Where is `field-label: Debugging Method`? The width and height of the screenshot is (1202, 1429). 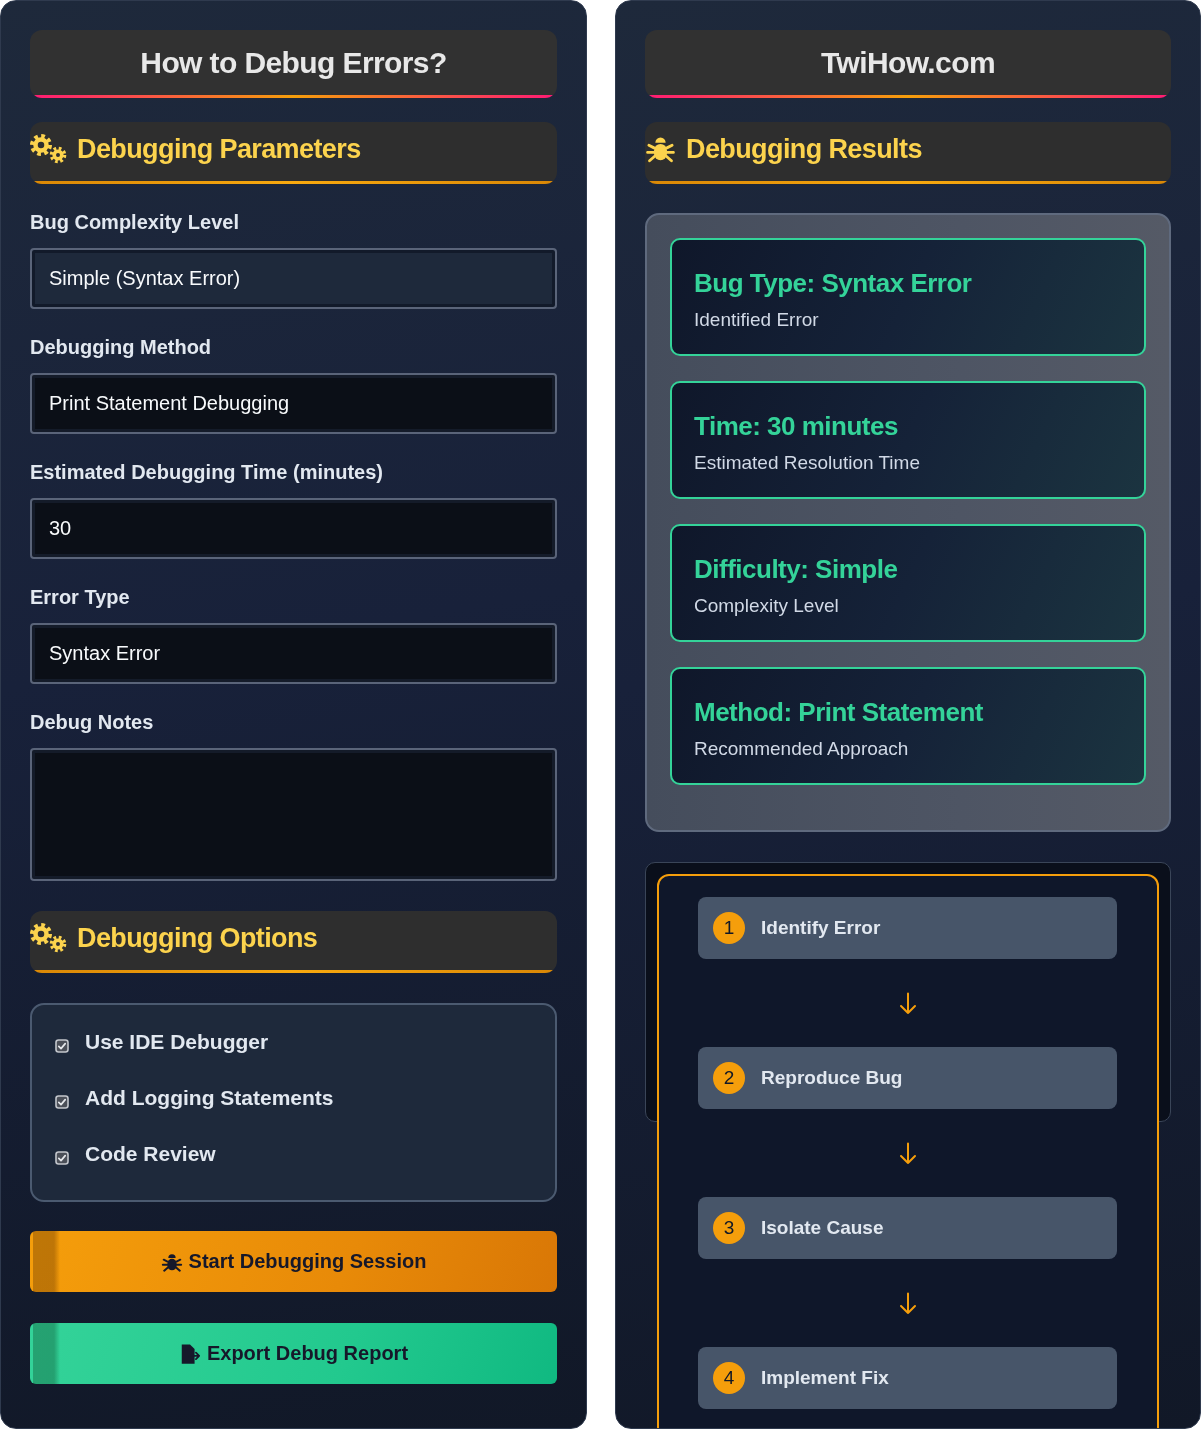
field-label: Debugging Method is located at coordinates (121, 347).